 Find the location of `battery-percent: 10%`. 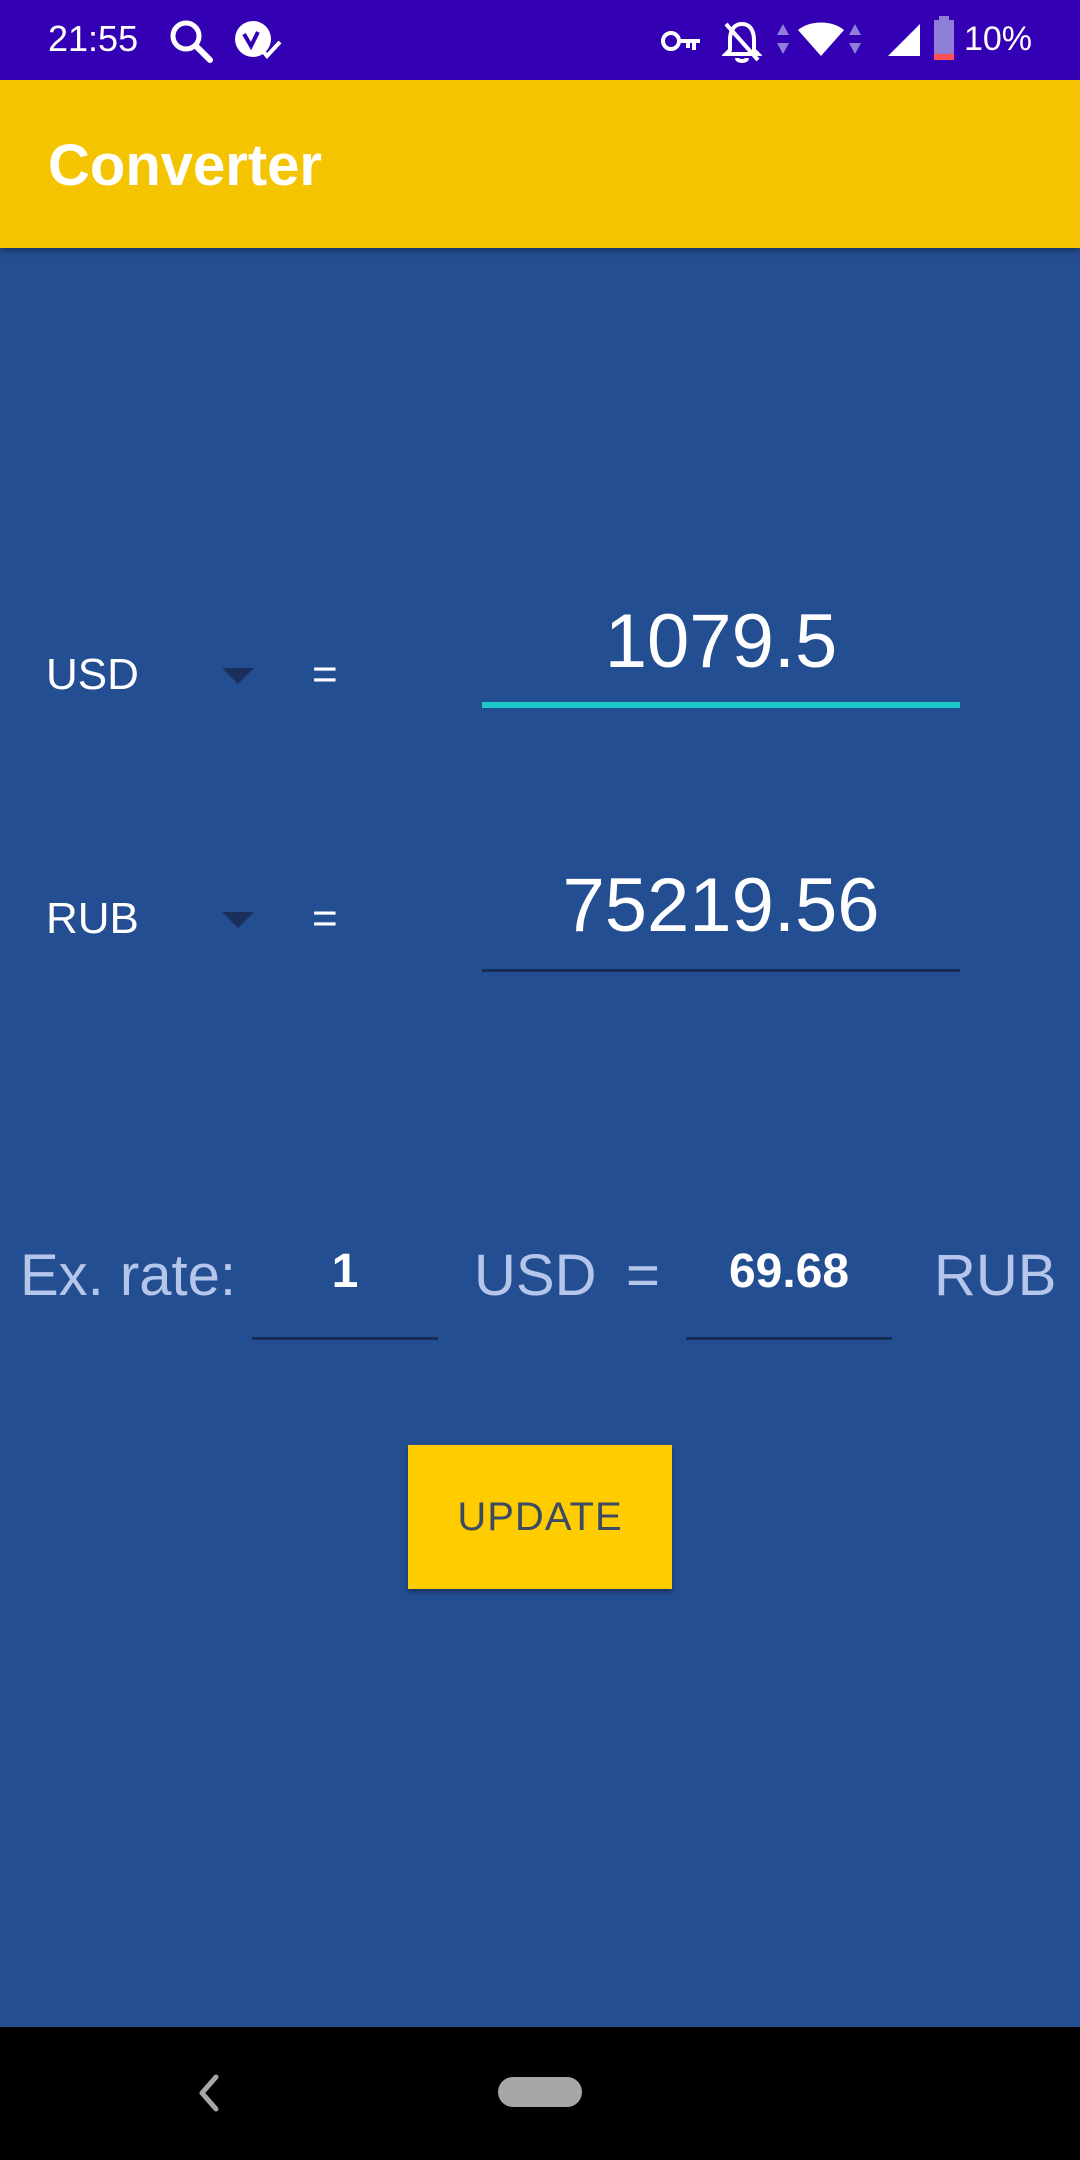

battery-percent: 10% is located at coordinates (997, 39).